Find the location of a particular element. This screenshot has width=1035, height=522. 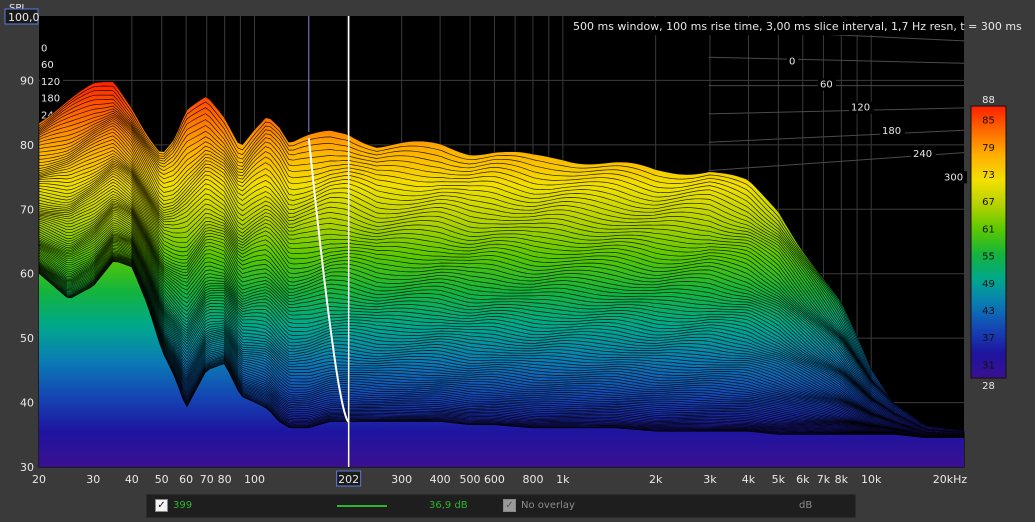

x-tick-label: 30 is located at coordinates (93, 479).